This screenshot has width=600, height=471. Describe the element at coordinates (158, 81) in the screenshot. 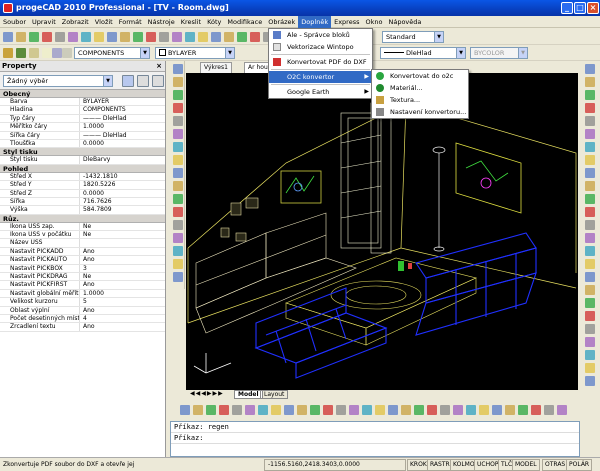

I see `toggle-pickadd-icon` at that location.